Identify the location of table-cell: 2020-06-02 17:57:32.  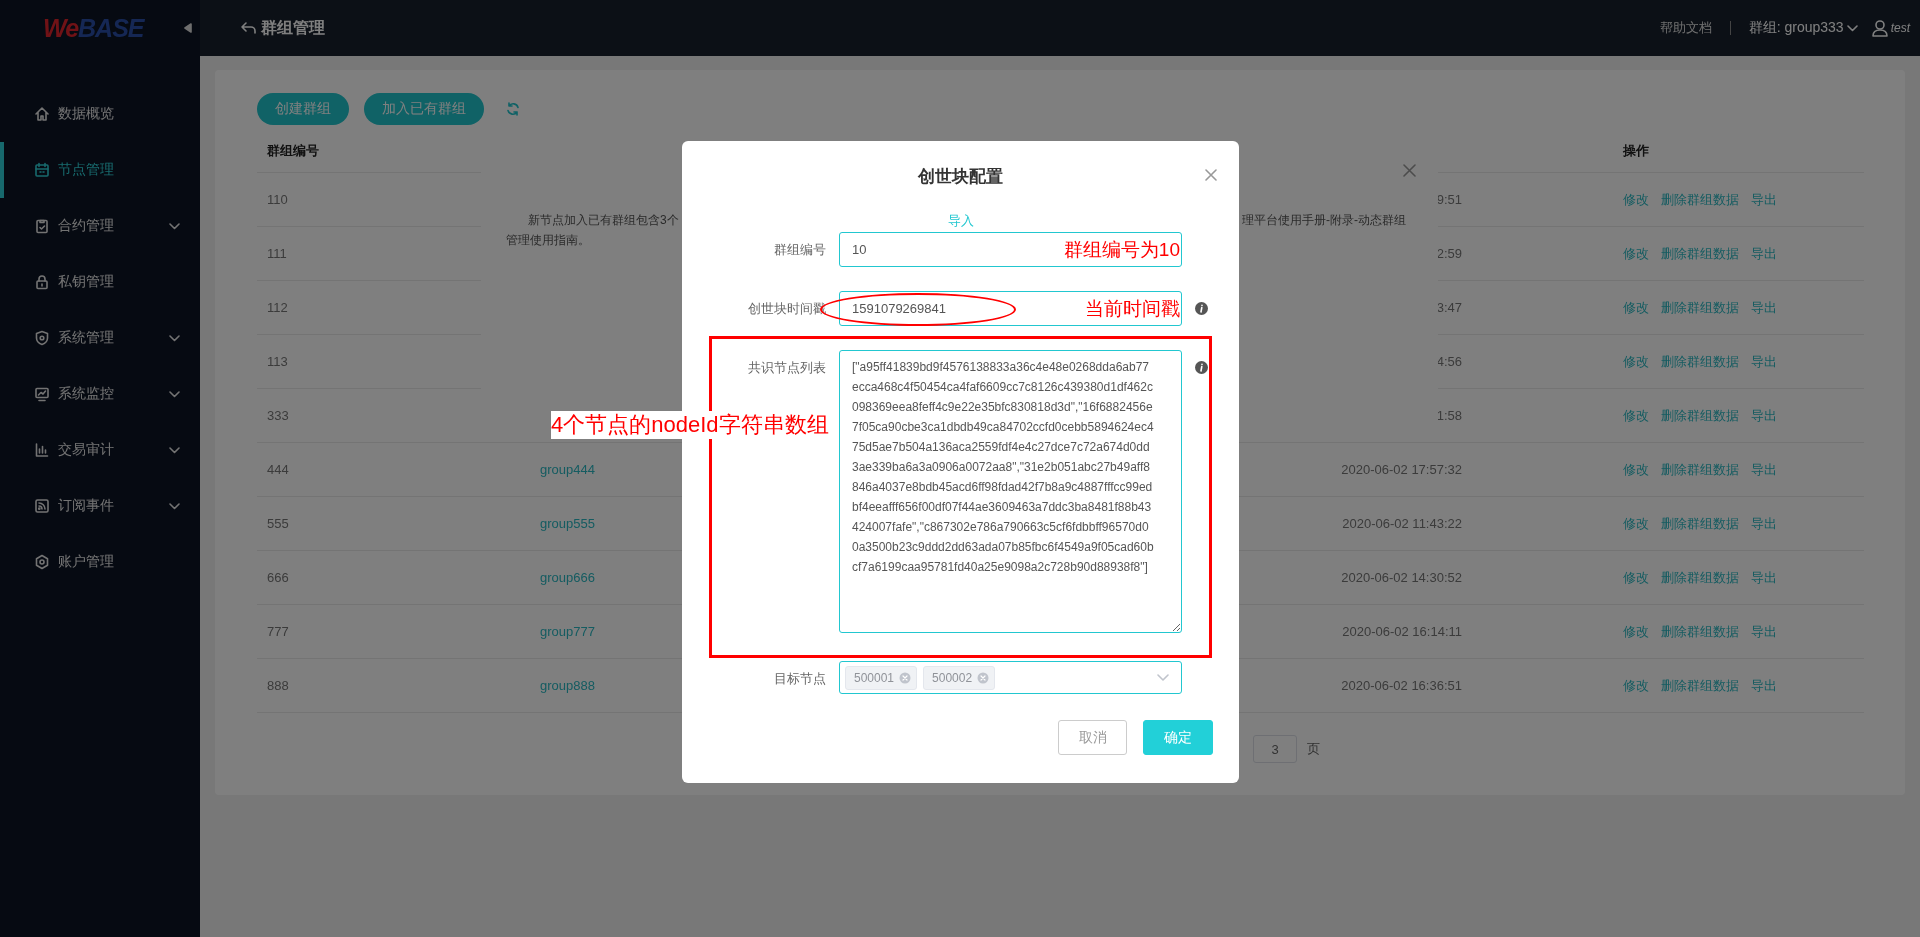
(1401, 469).